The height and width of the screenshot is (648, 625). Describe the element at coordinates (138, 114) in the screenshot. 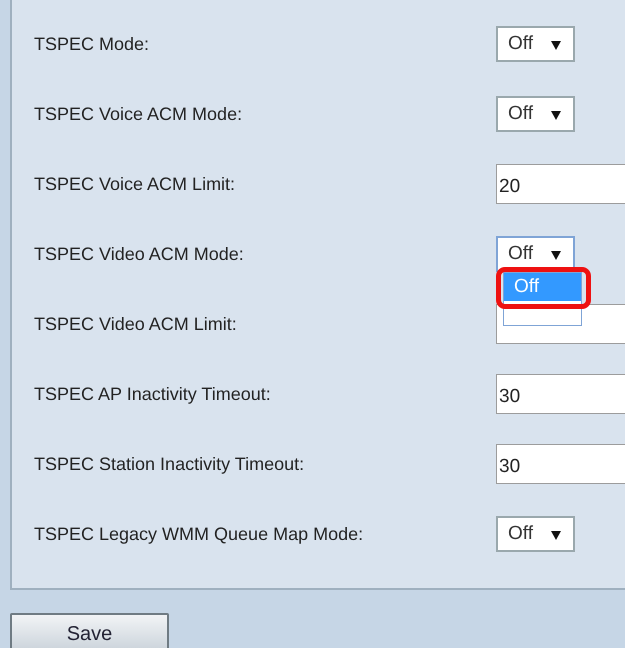

I see `setting-label: TSPEC Voice ACM Mode:` at that location.